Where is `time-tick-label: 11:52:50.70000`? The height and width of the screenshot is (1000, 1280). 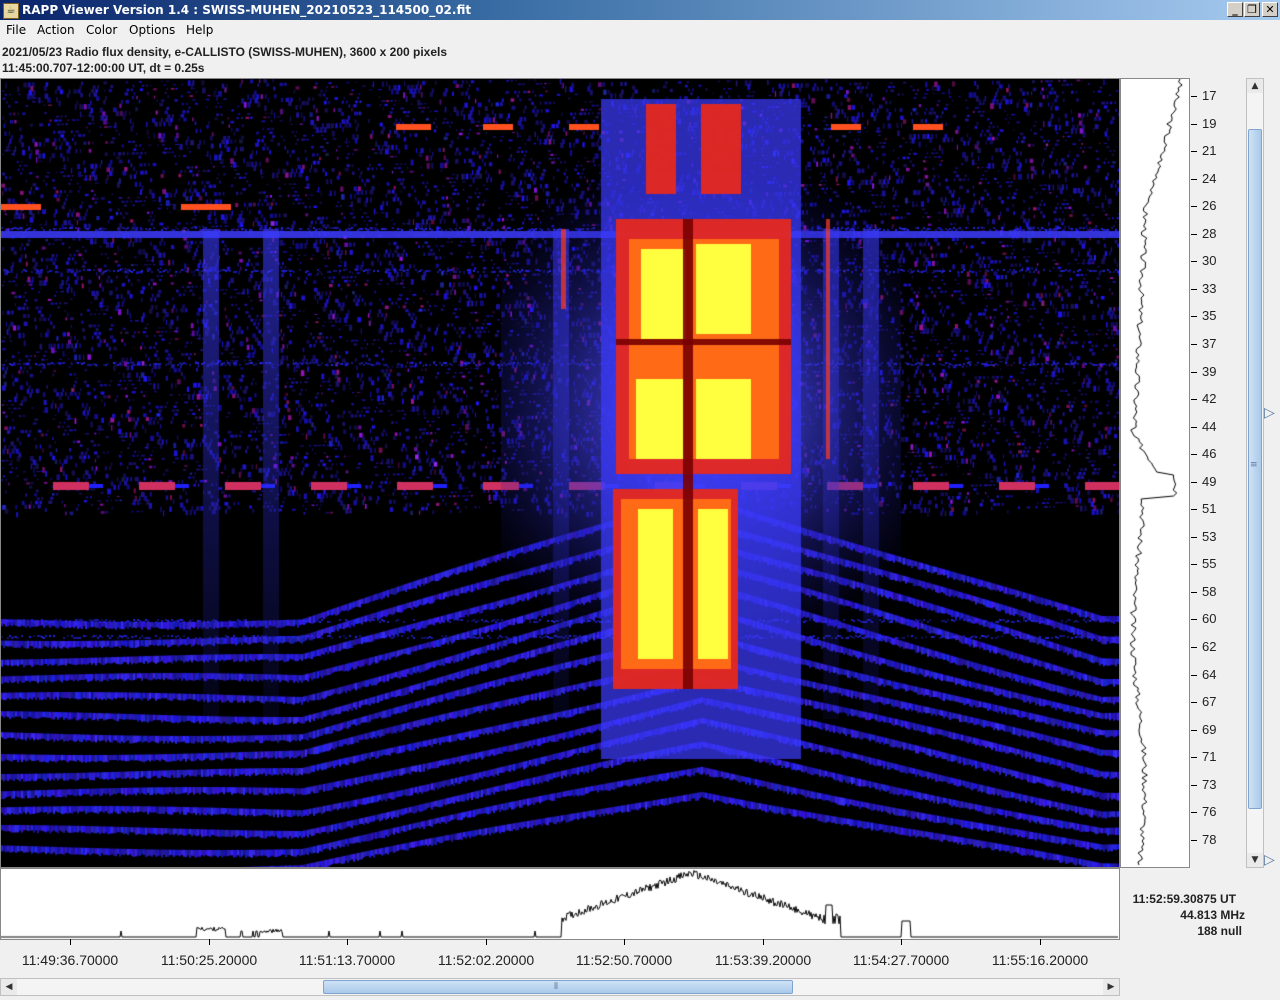
time-tick-label: 11:52:50.70000 is located at coordinates (624, 960).